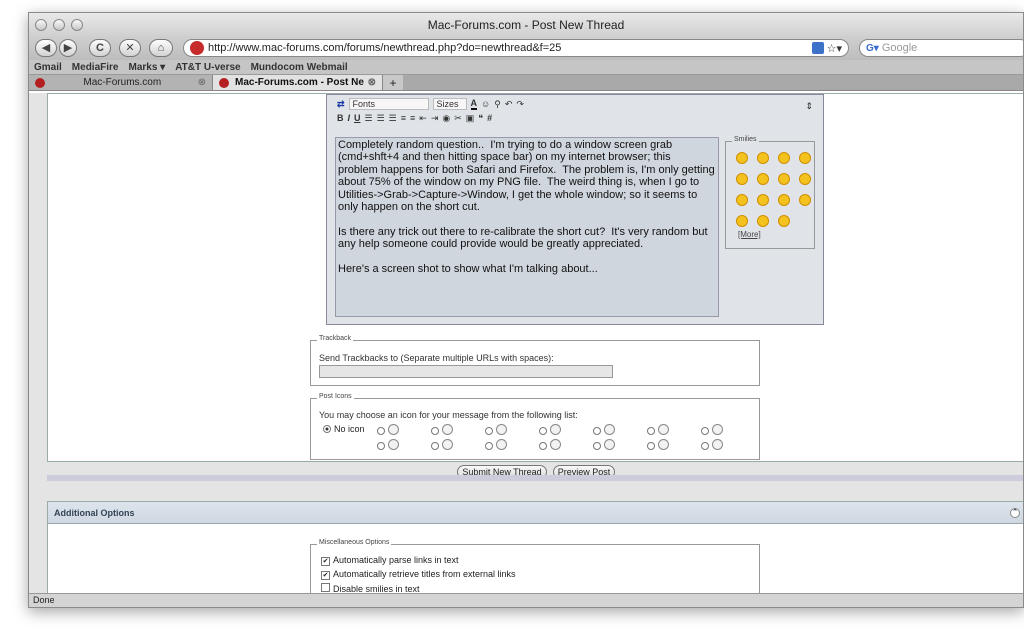  I want to click on bookmark-gmail: Gmail, so click(48, 67).